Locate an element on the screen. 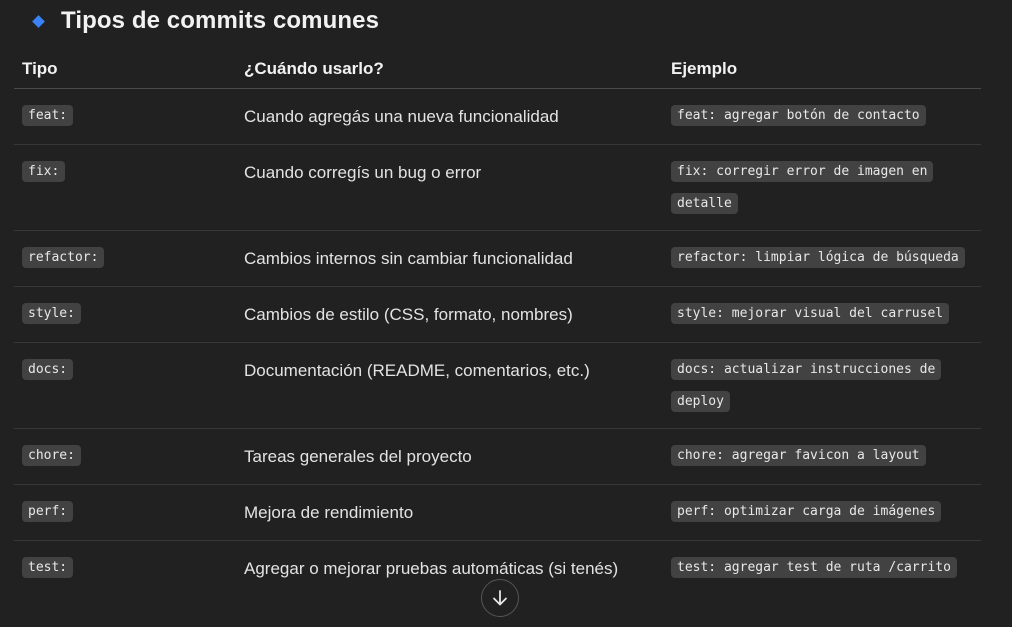 This screenshot has width=1012, height=627. type-code: refactor: is located at coordinates (63, 257).